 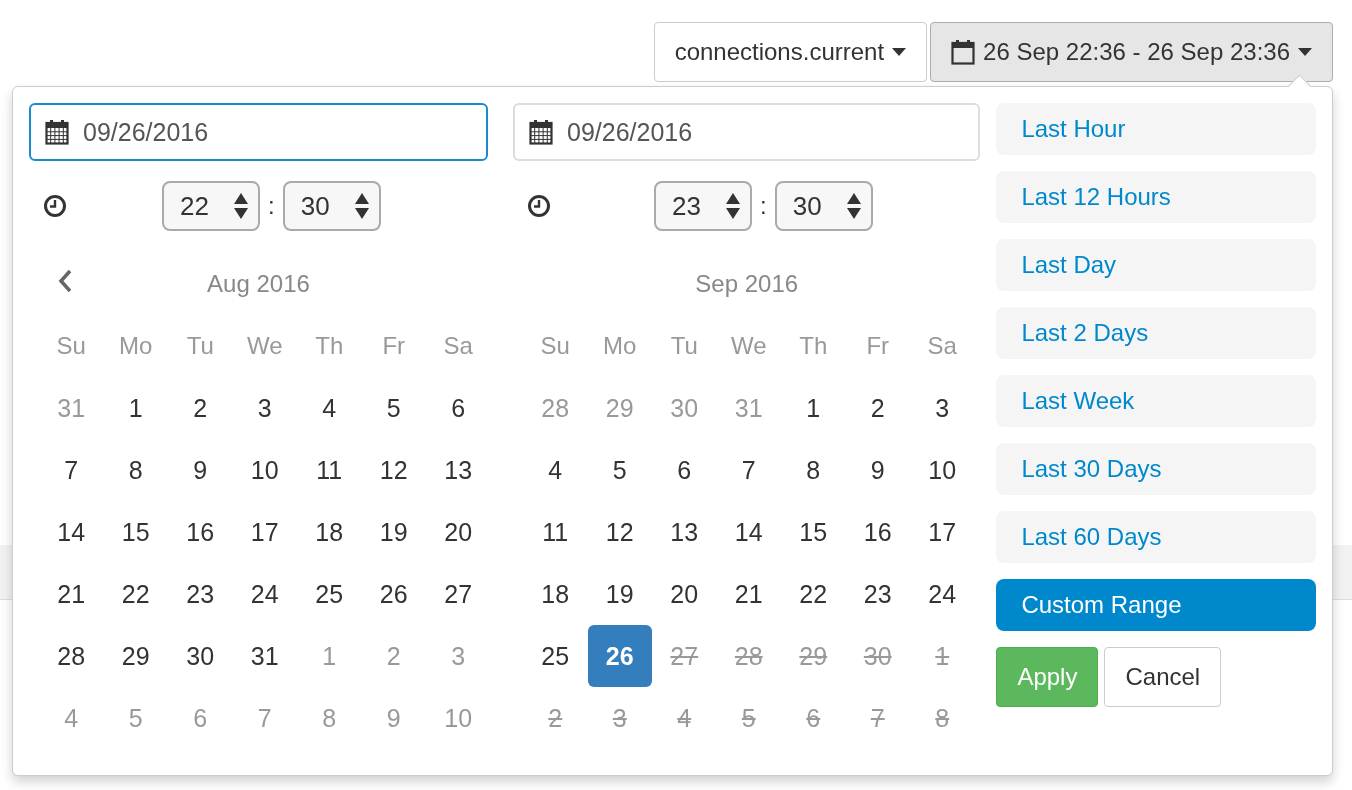 What do you see at coordinates (264, 656) in the screenshot?
I see `day-cell: 31` at bounding box center [264, 656].